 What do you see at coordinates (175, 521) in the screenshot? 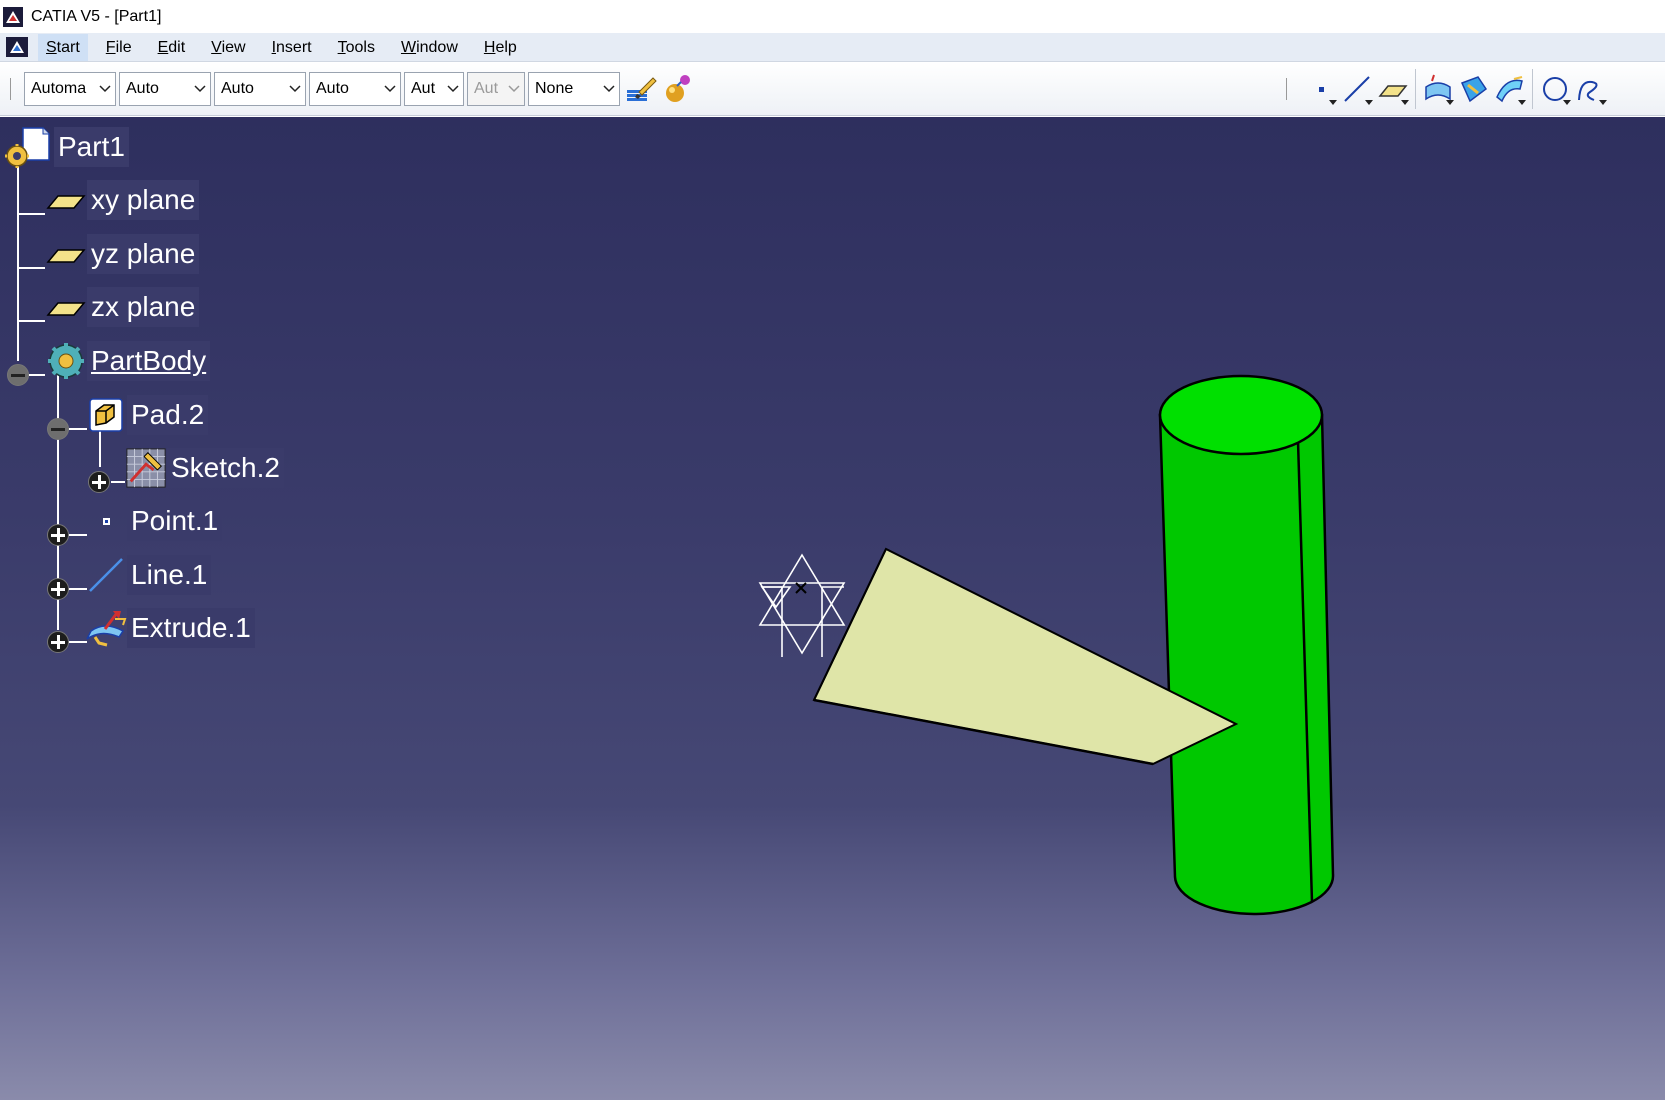
I see `tree-label-point1: Point.1` at bounding box center [175, 521].